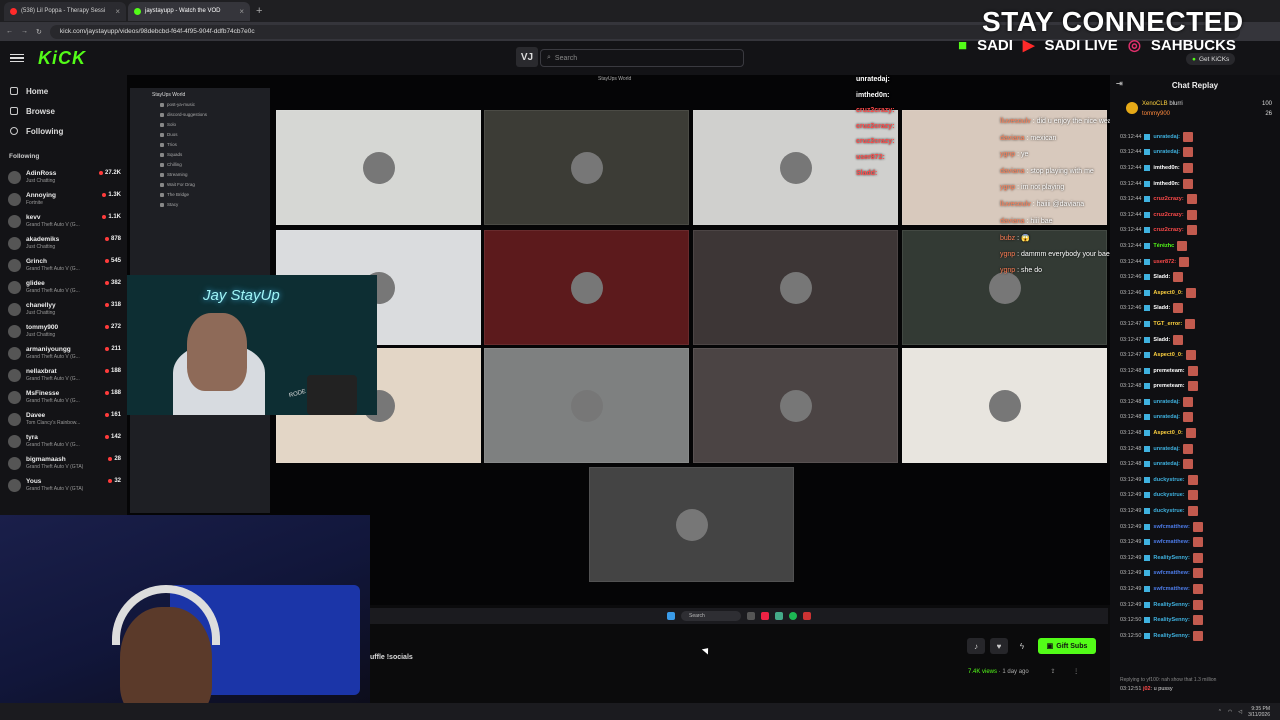 The height and width of the screenshot is (720, 1280). What do you see at coordinates (65, 11) in the screenshot?
I see `browser-tab-1: (538) Lil Poppa - Therapy Sessi ×` at bounding box center [65, 11].